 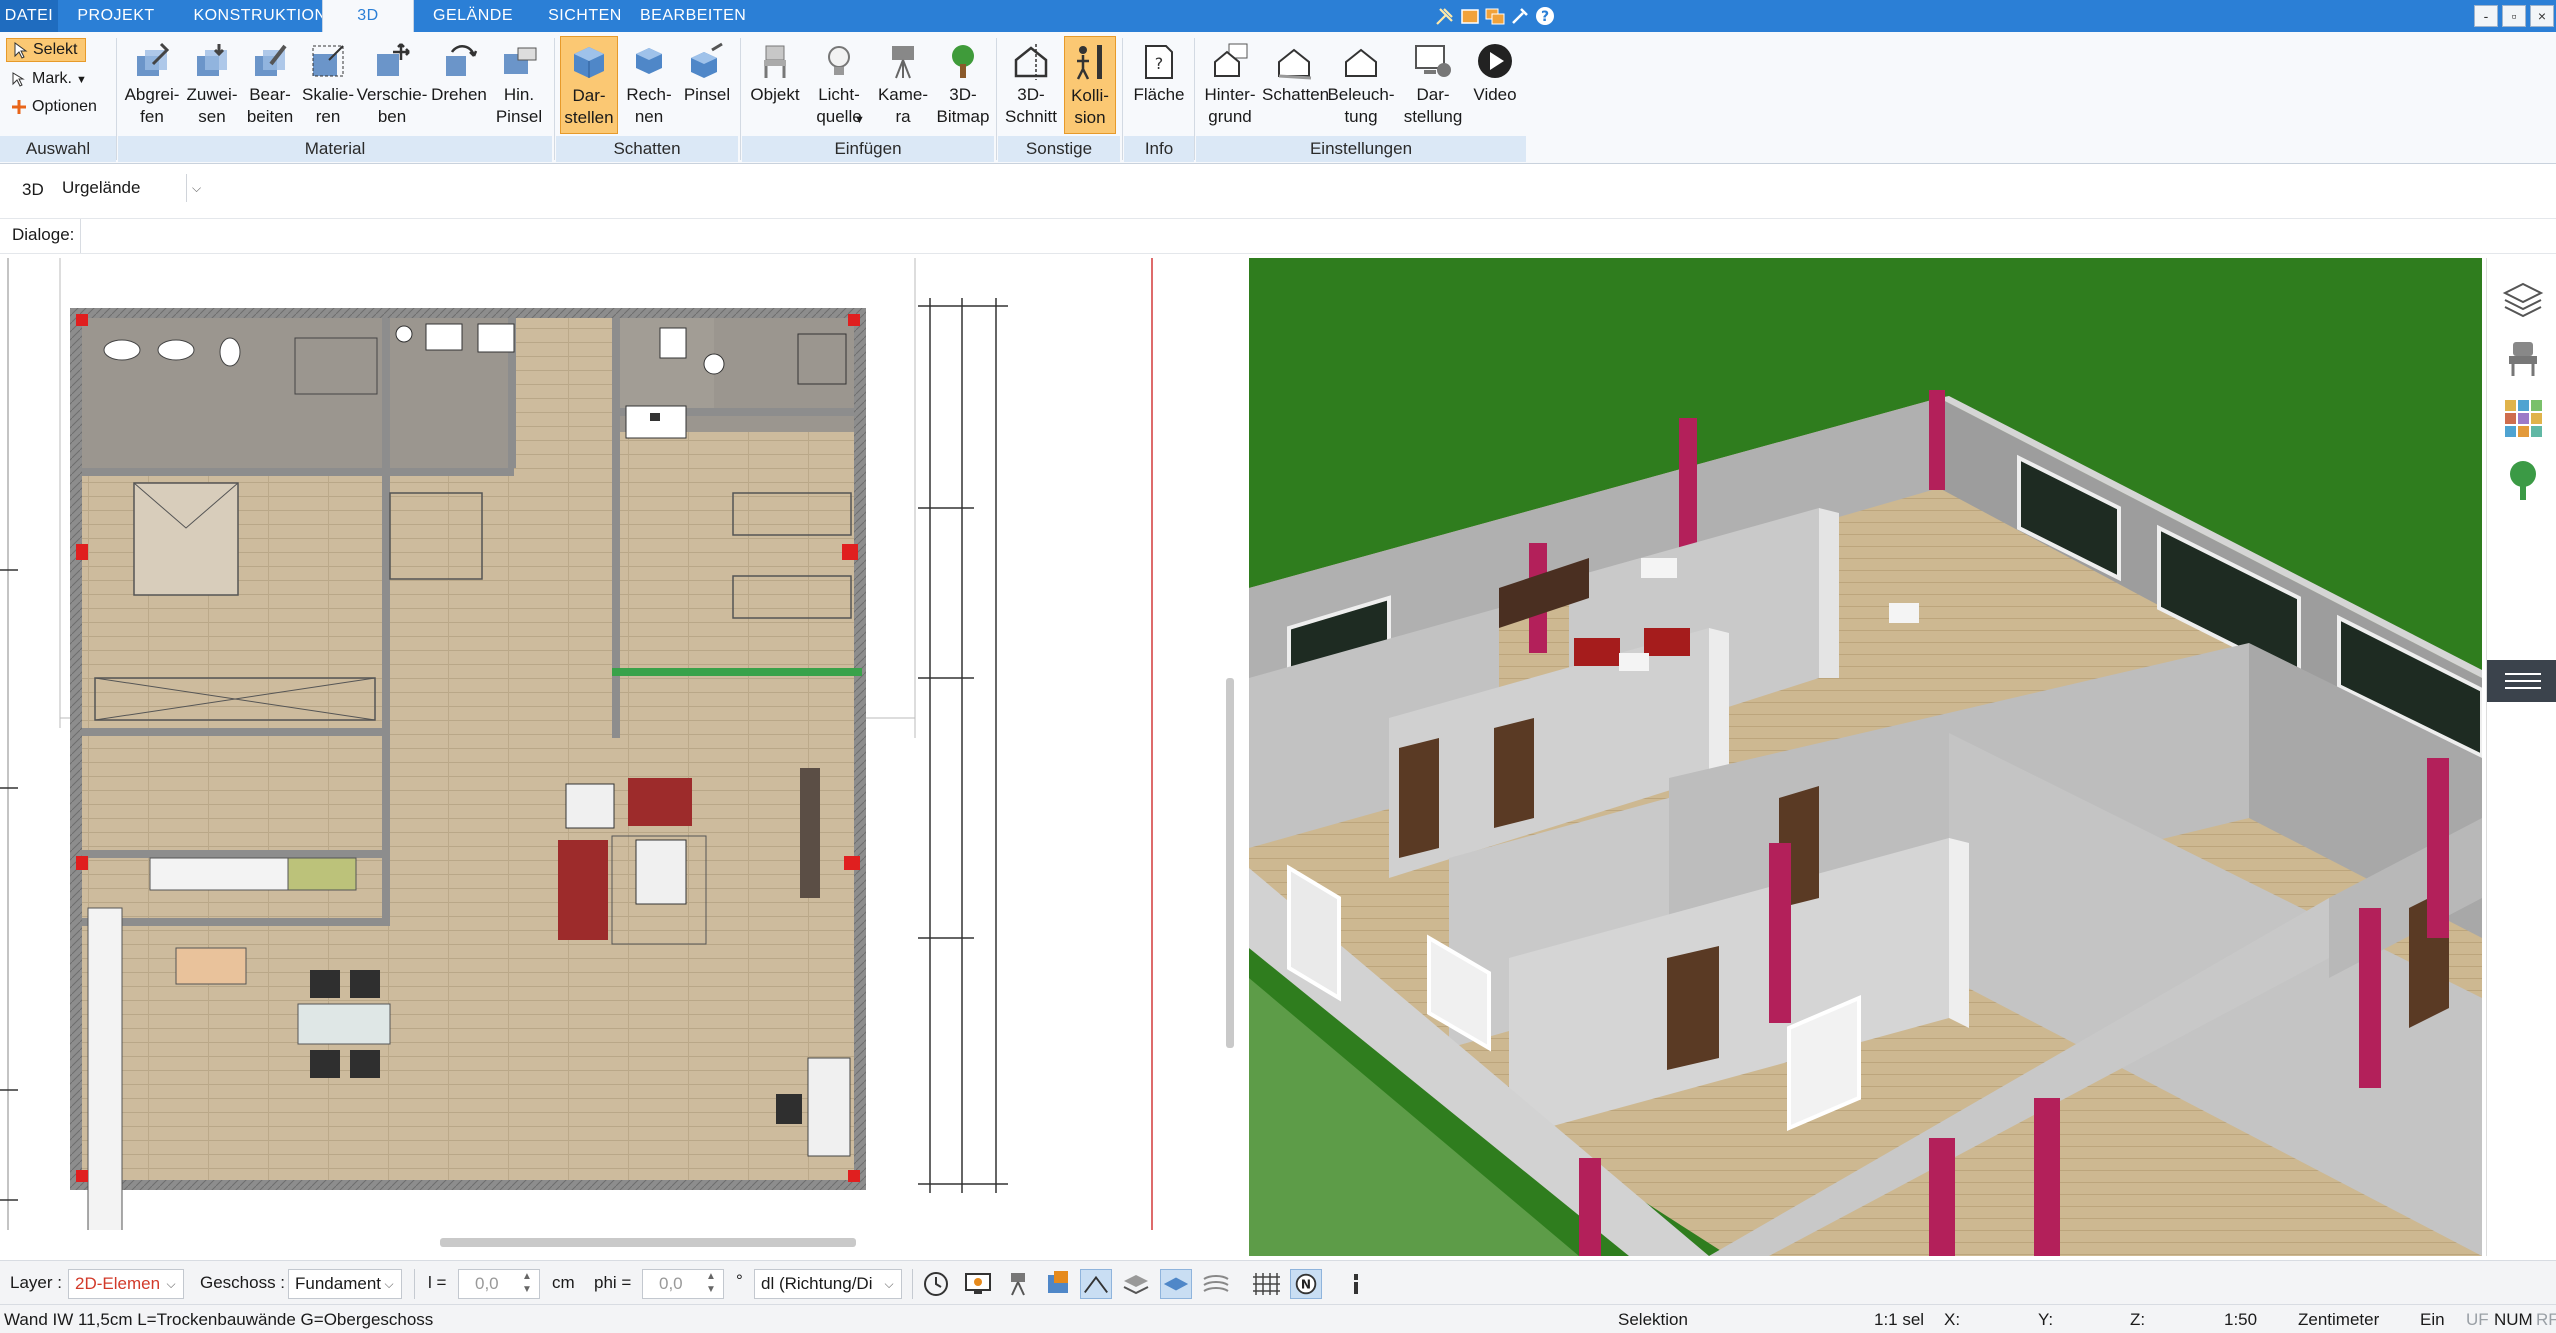 What do you see at coordinates (648, 1242) in the screenshot?
I see `plan-horizontal-scrollbar` at bounding box center [648, 1242].